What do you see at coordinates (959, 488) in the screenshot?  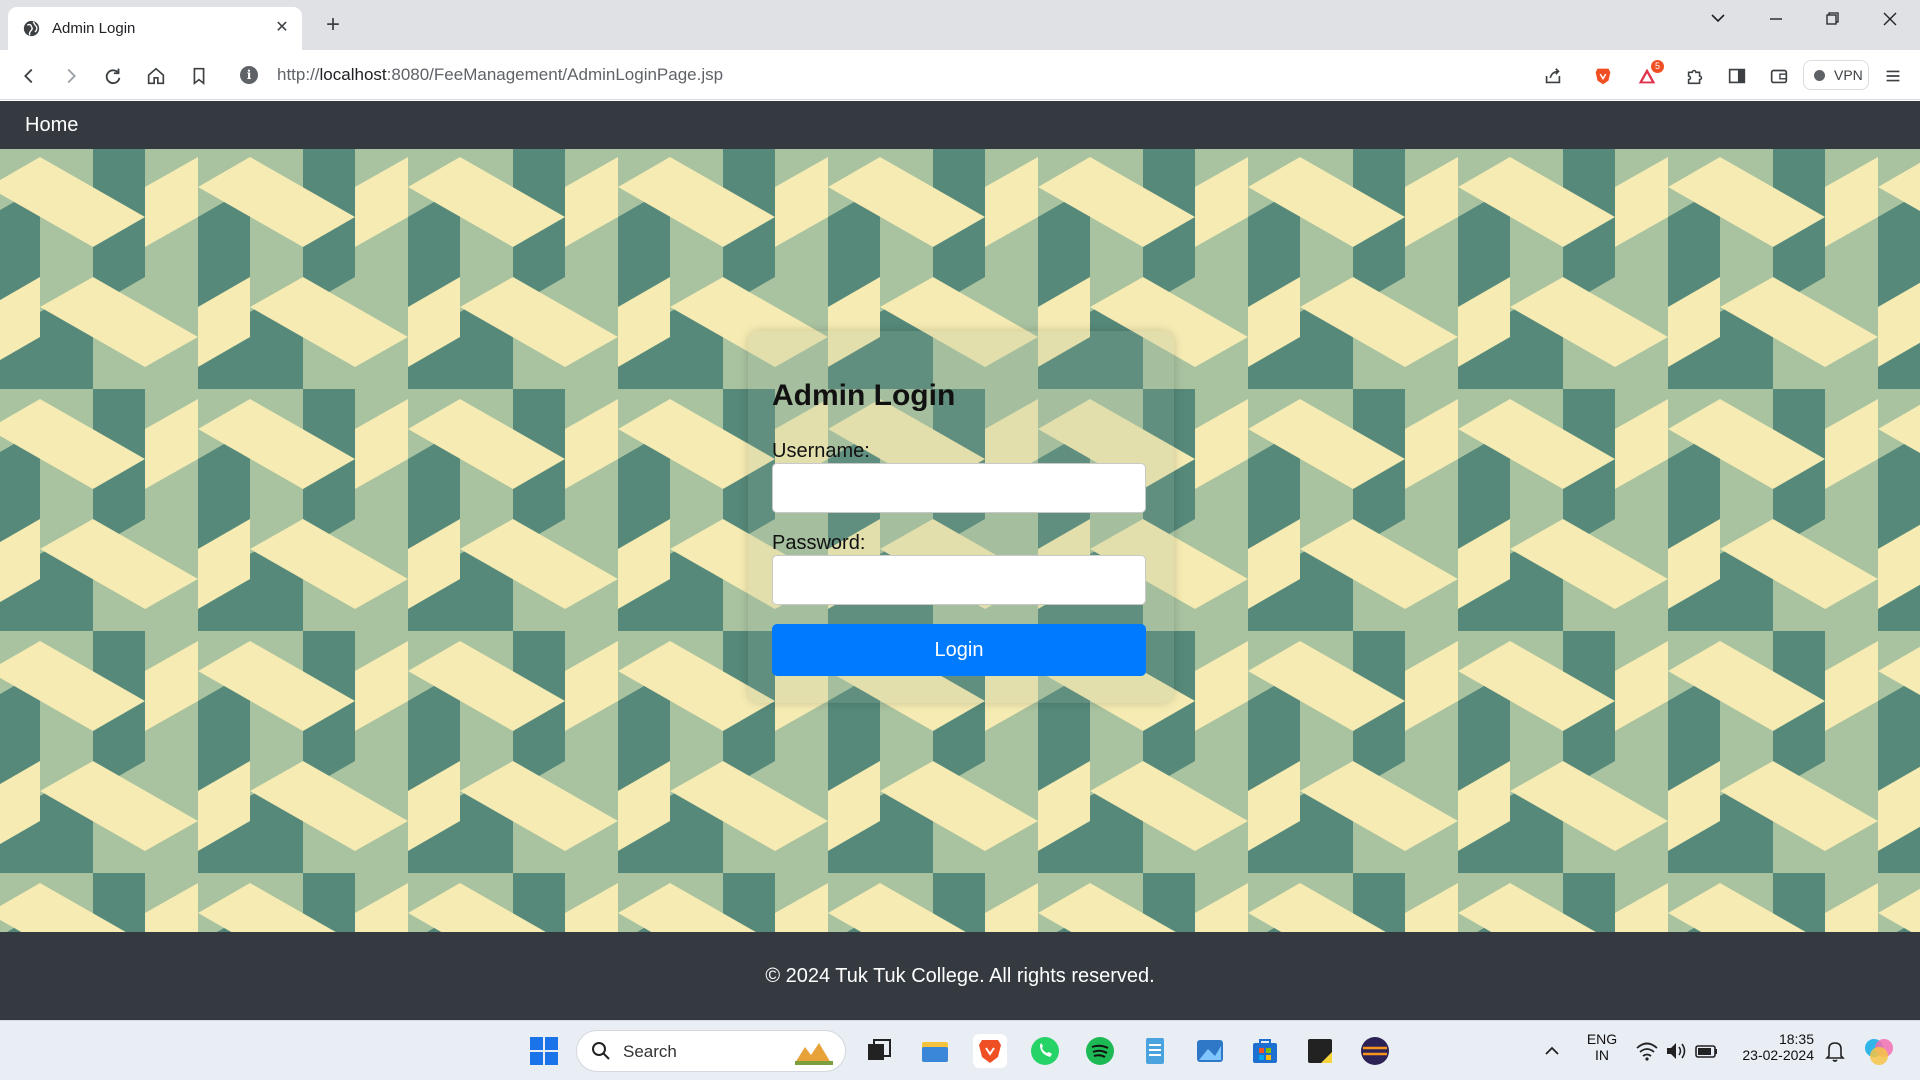 I see `username-input` at bounding box center [959, 488].